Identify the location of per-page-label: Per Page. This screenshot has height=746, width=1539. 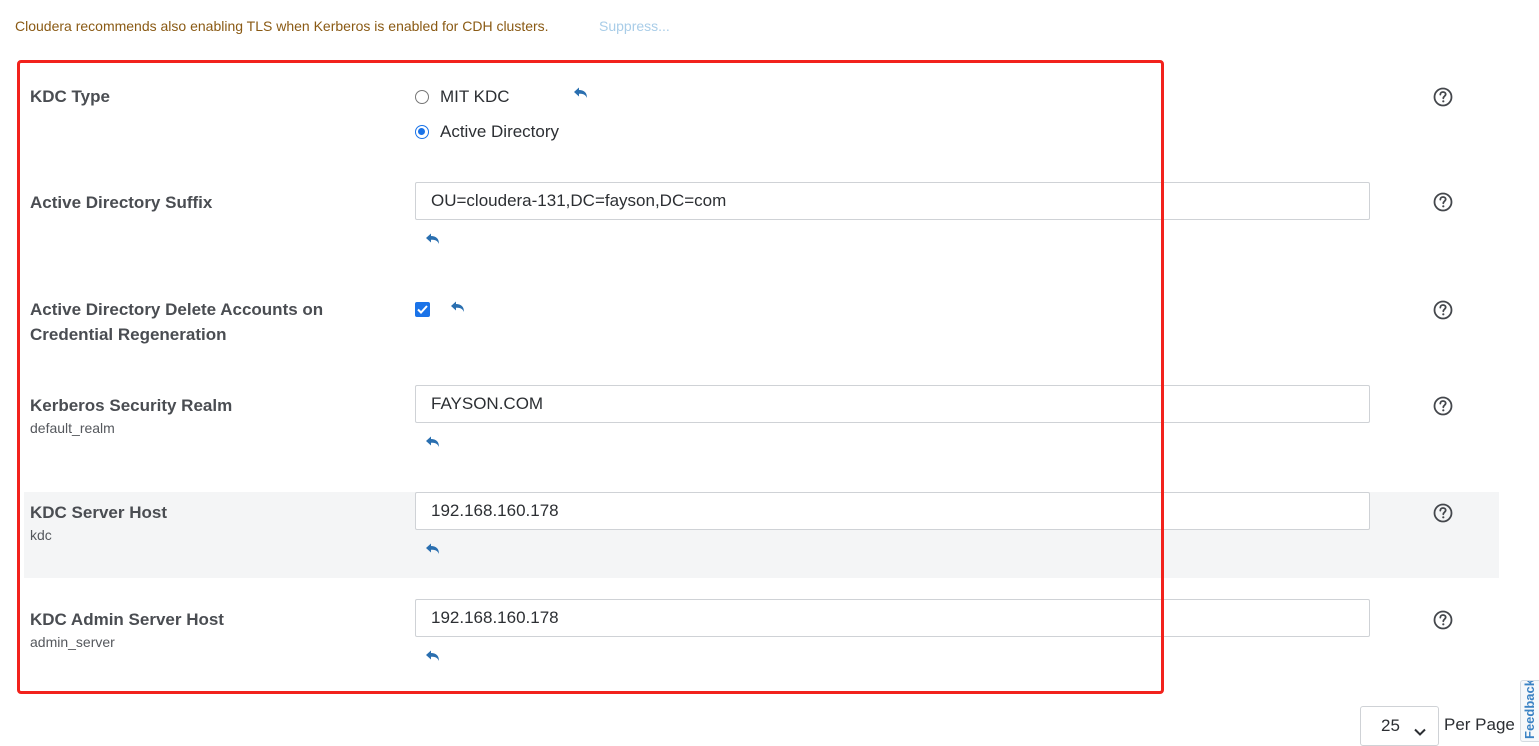
(1479, 724).